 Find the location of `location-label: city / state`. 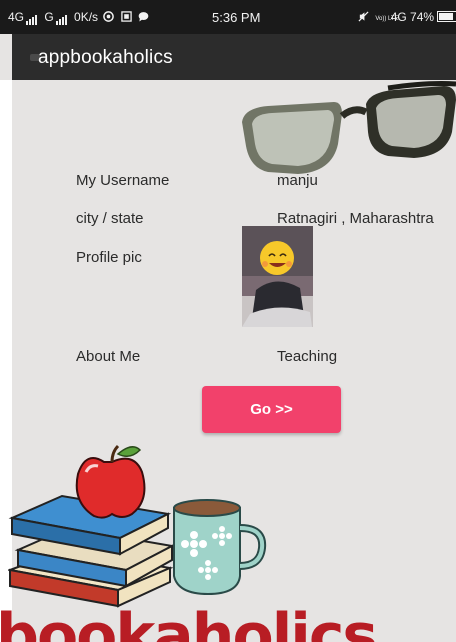

location-label: city / state is located at coordinates (110, 218).